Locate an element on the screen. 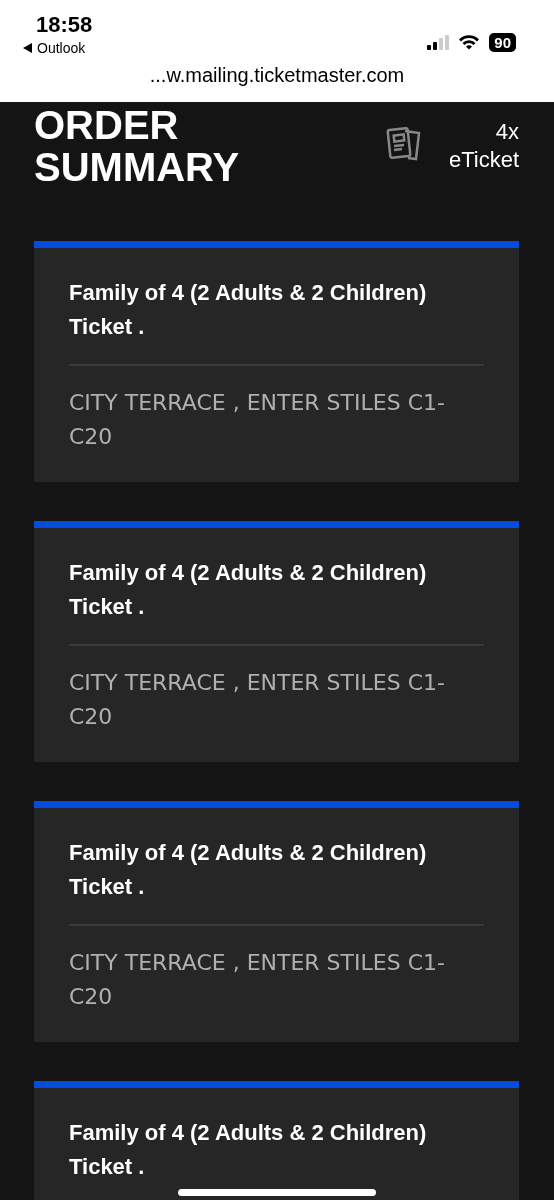  battery-level: 90 is located at coordinates (502, 42).